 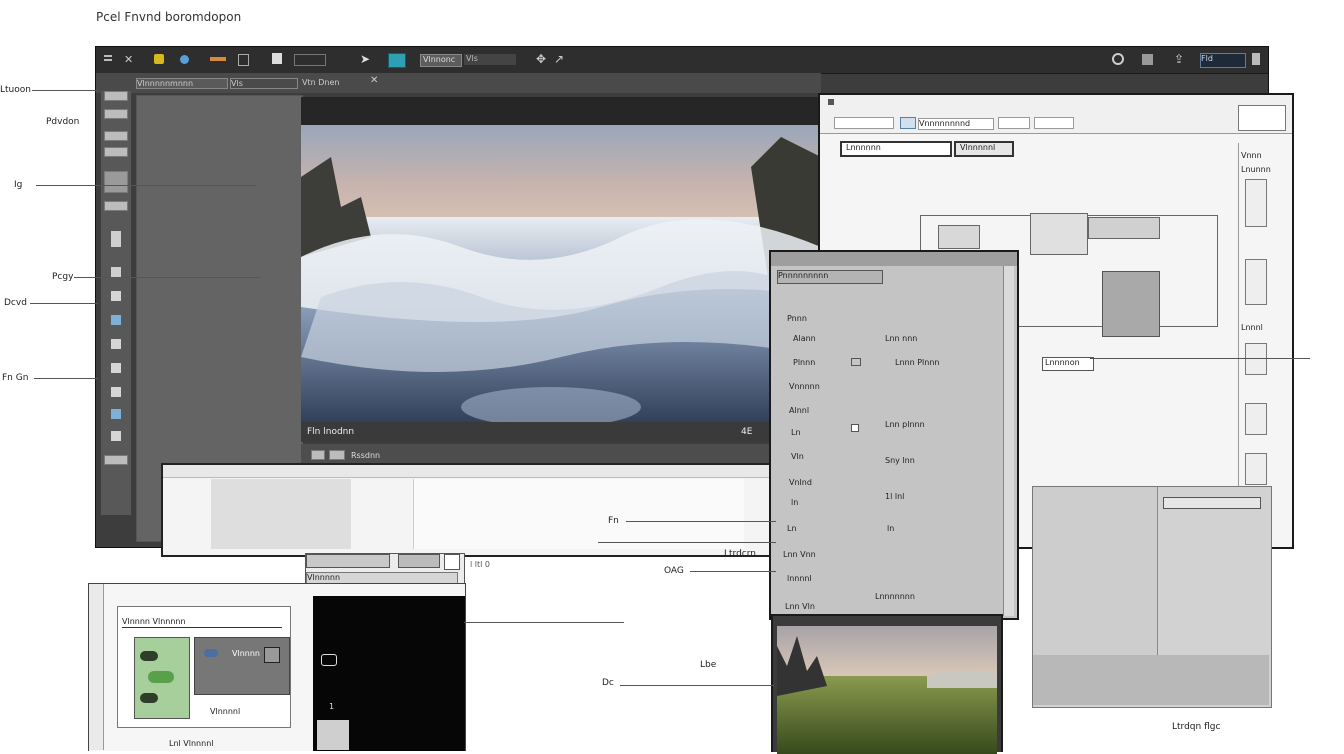 I want to click on property-value: ln, so click(x=890, y=528).